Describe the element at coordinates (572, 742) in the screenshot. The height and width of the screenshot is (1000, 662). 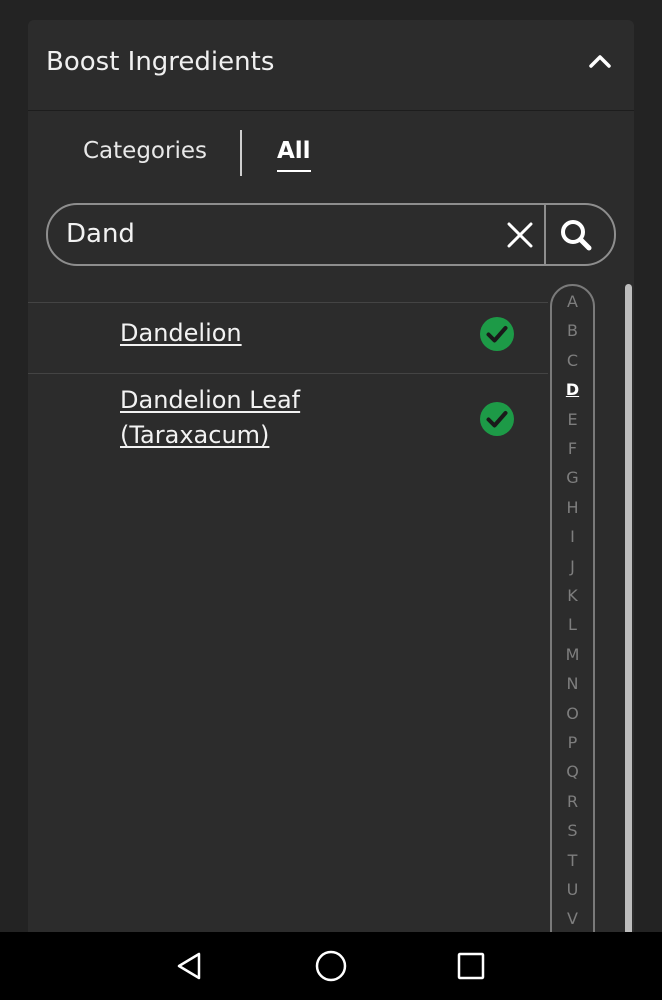
I see `alphabet-letter-p: P` at that location.